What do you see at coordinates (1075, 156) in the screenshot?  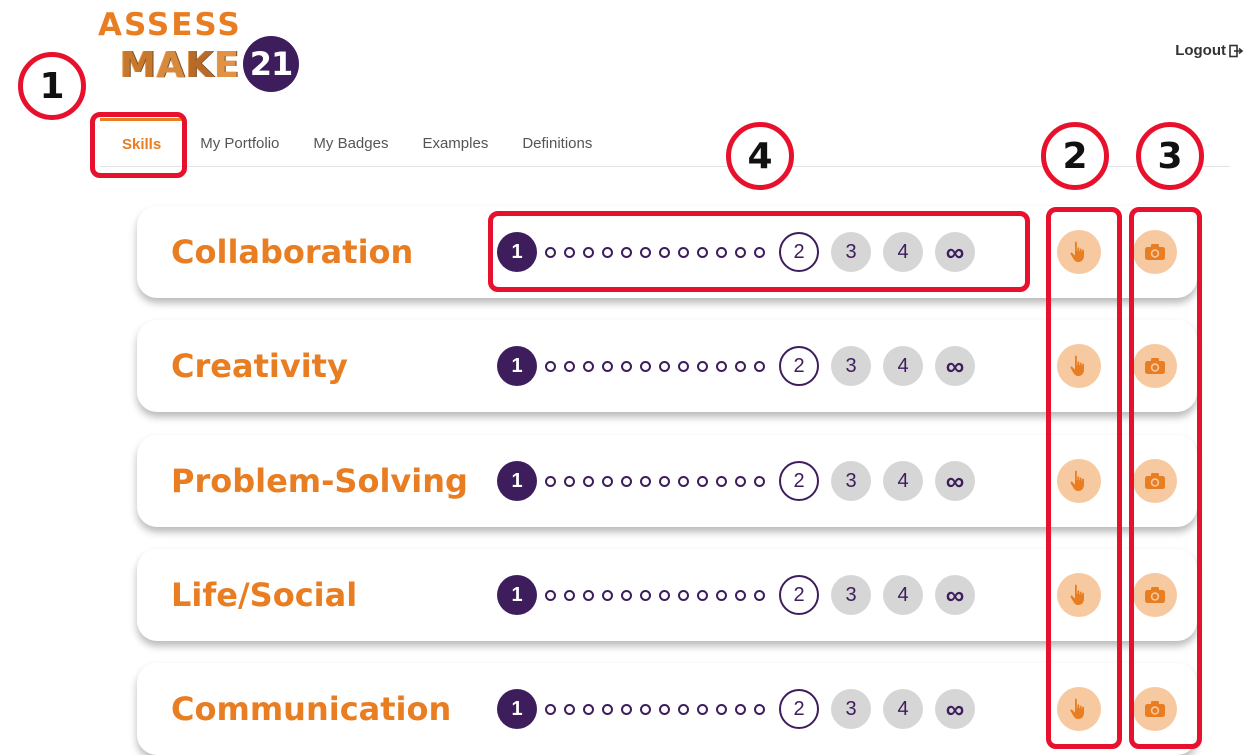 I see `annotation-marker-2: 2` at bounding box center [1075, 156].